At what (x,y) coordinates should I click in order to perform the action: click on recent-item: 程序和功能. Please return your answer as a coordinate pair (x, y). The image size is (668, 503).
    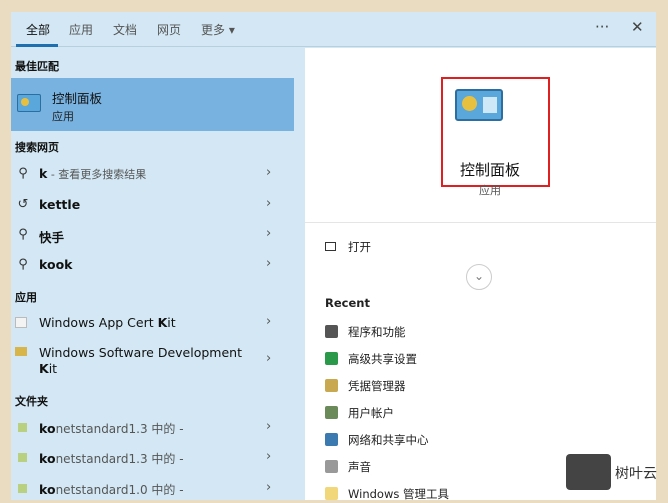
    Looking at the image, I should click on (365, 332).